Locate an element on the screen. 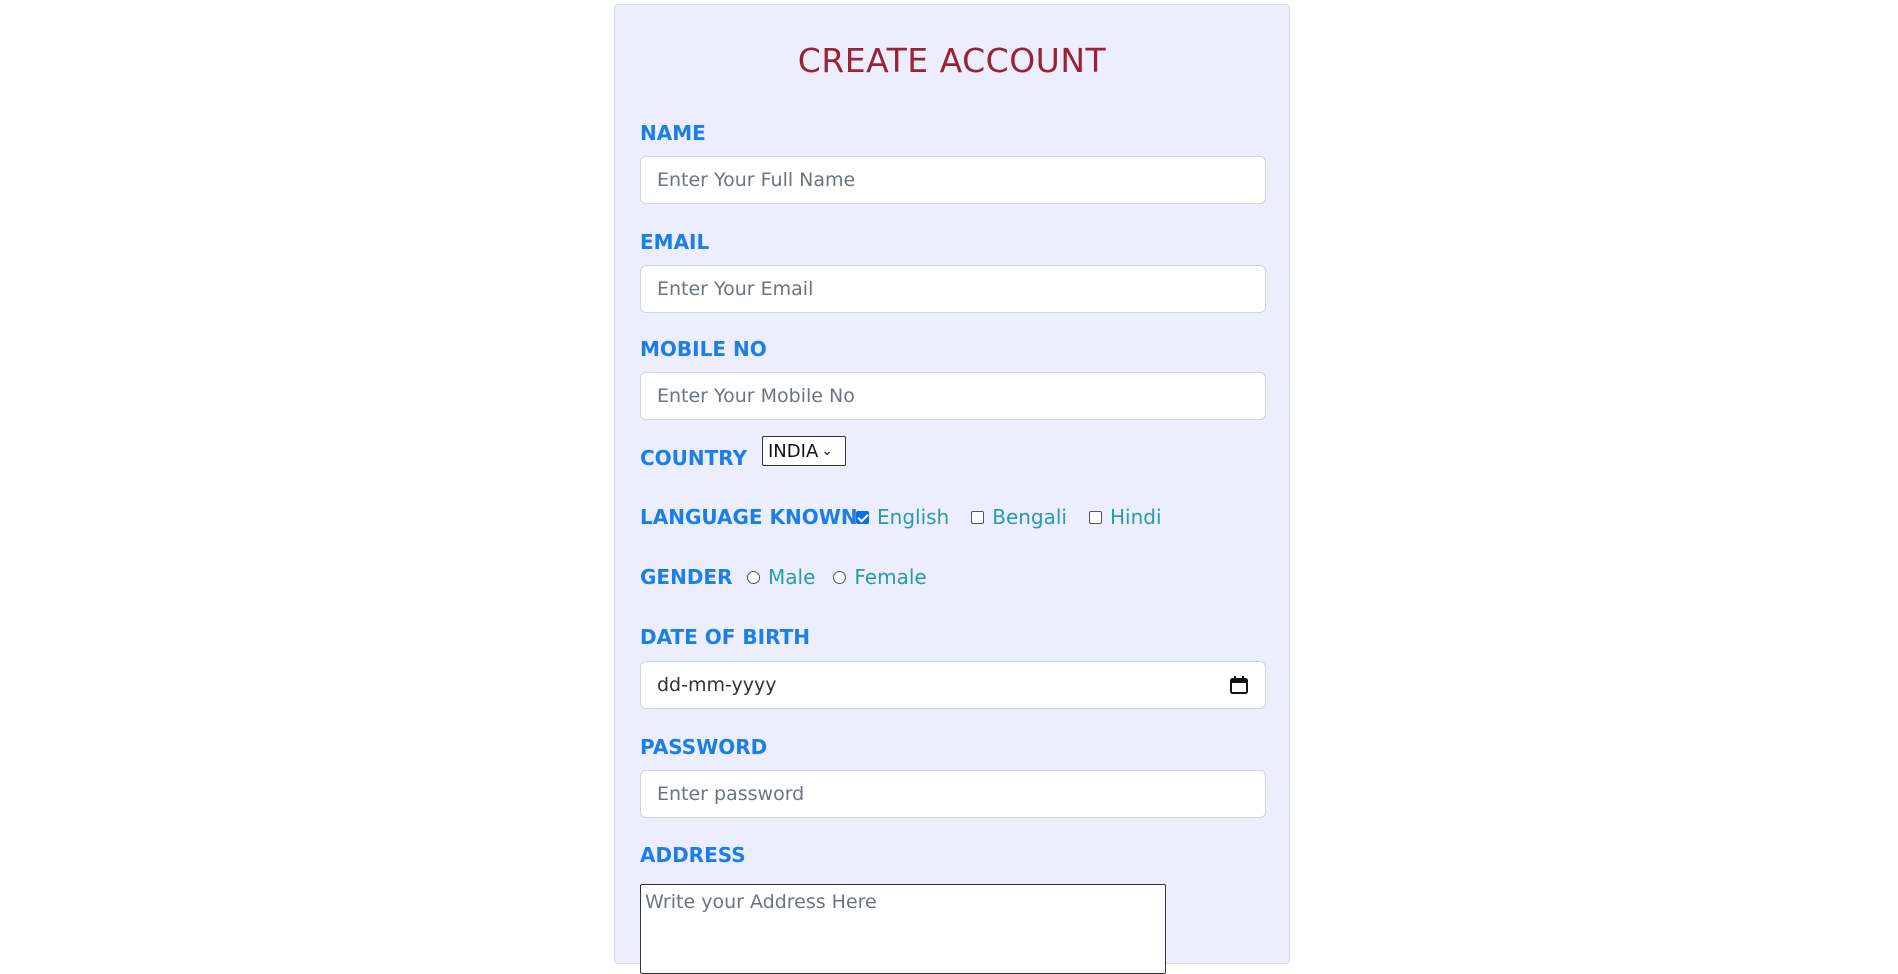 This screenshot has height=974, width=1898. language-option-english: English is located at coordinates (902, 517).